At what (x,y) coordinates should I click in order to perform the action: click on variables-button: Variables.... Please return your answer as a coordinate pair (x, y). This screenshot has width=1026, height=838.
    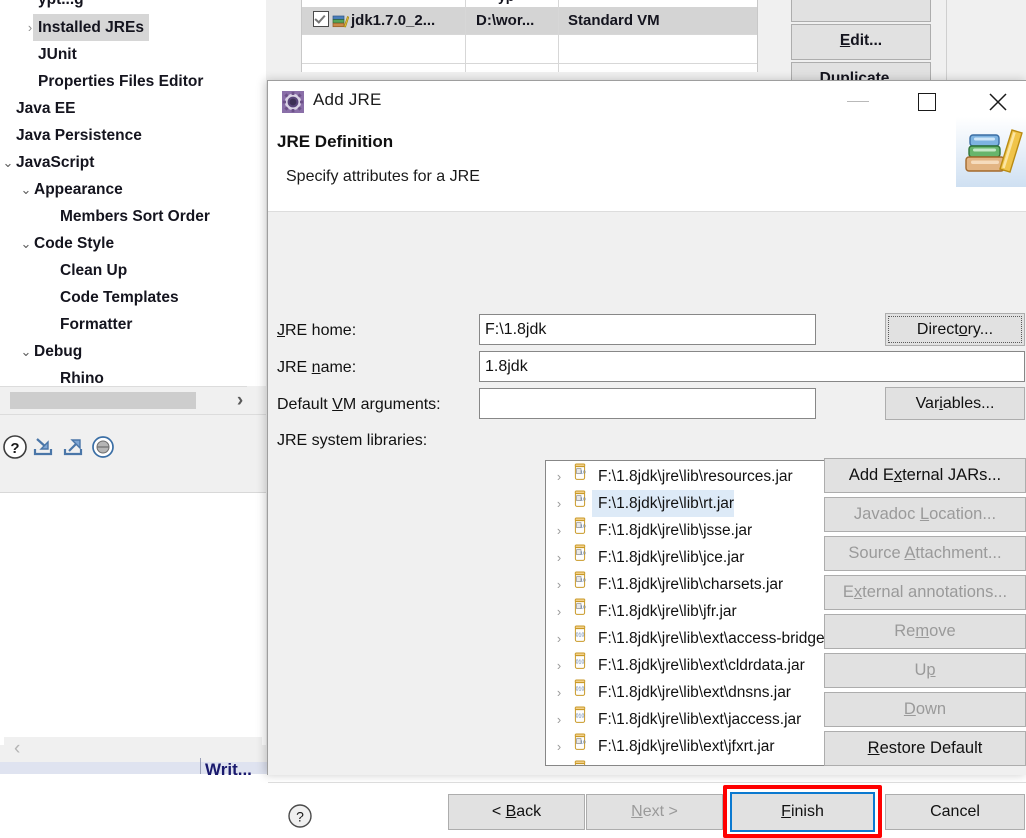
    Looking at the image, I should click on (955, 403).